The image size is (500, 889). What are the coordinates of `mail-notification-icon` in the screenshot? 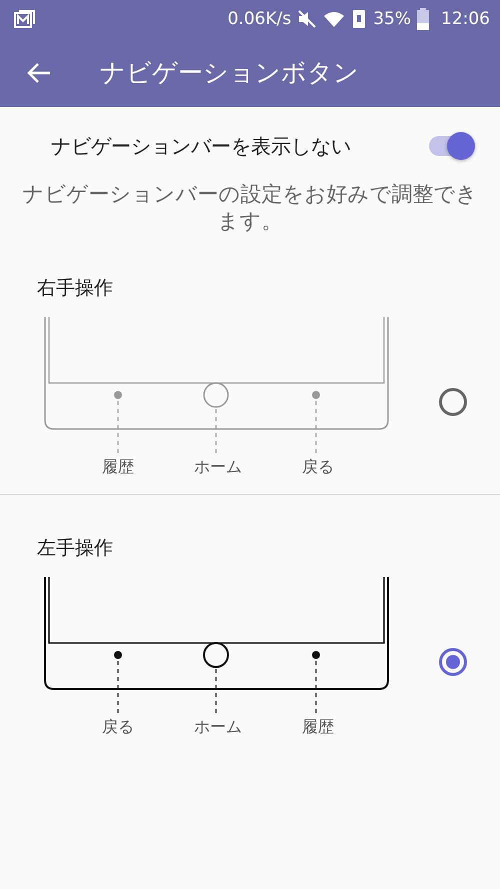 It's located at (25, 19).